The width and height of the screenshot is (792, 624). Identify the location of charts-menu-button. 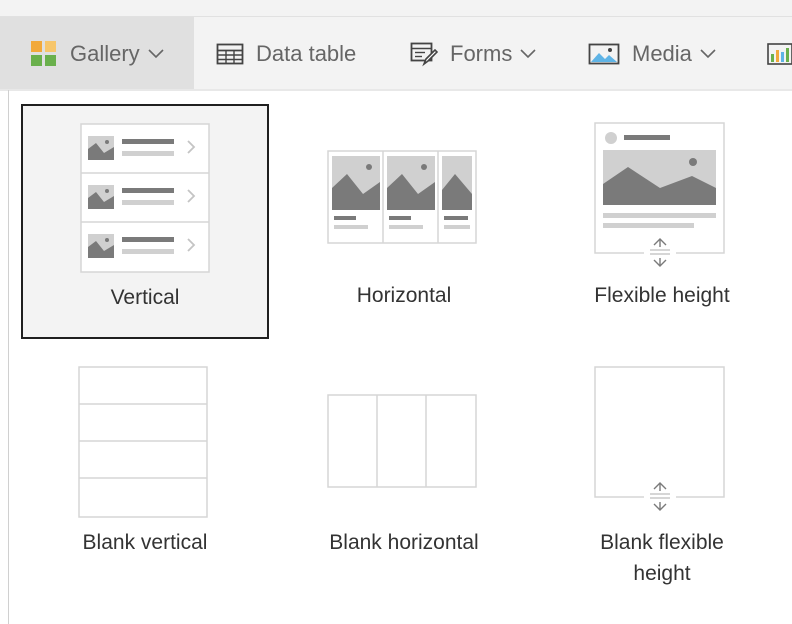
(779, 53).